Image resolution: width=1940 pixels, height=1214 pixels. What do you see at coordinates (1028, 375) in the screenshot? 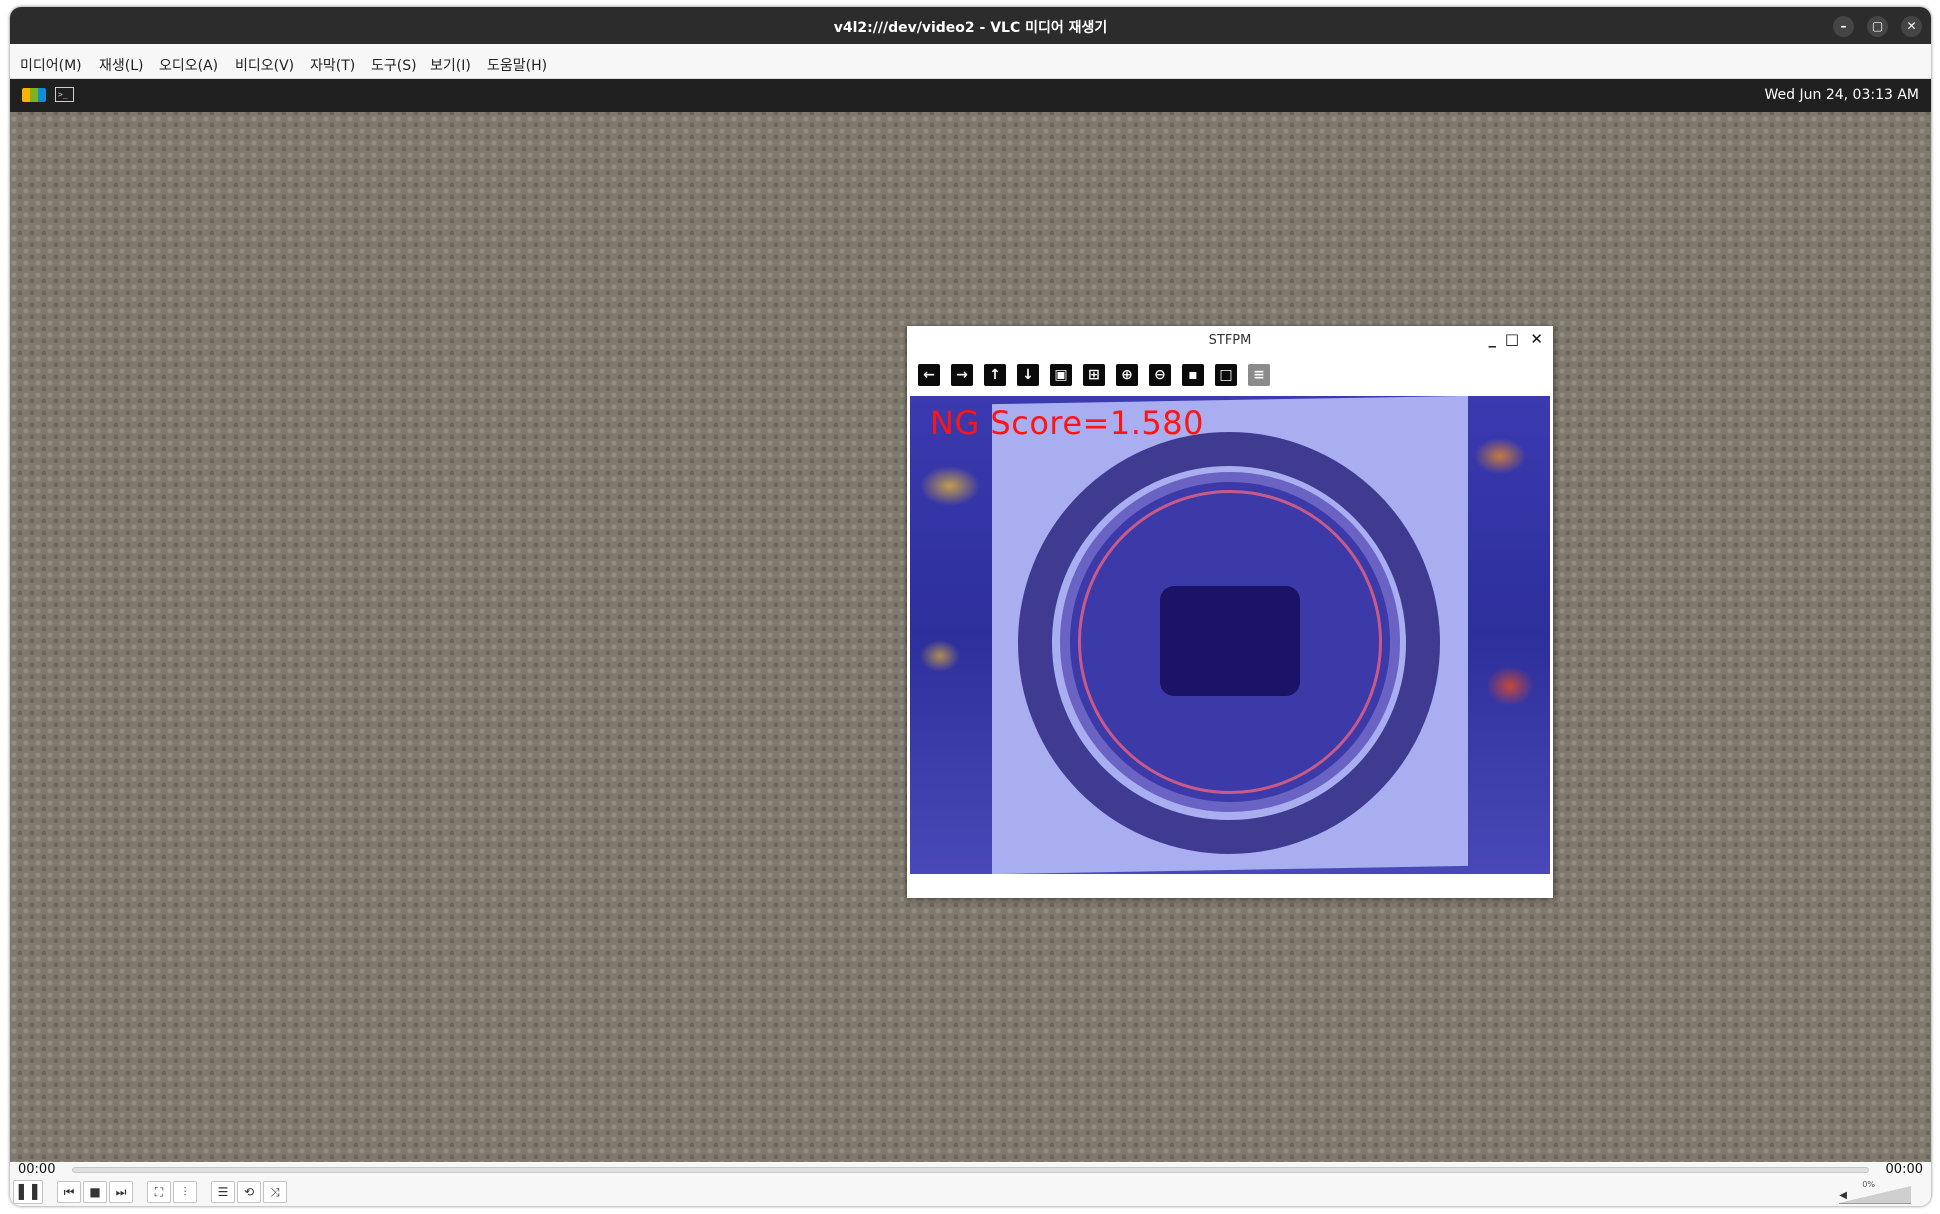
I see `arrow-down-icon: ↓` at bounding box center [1028, 375].